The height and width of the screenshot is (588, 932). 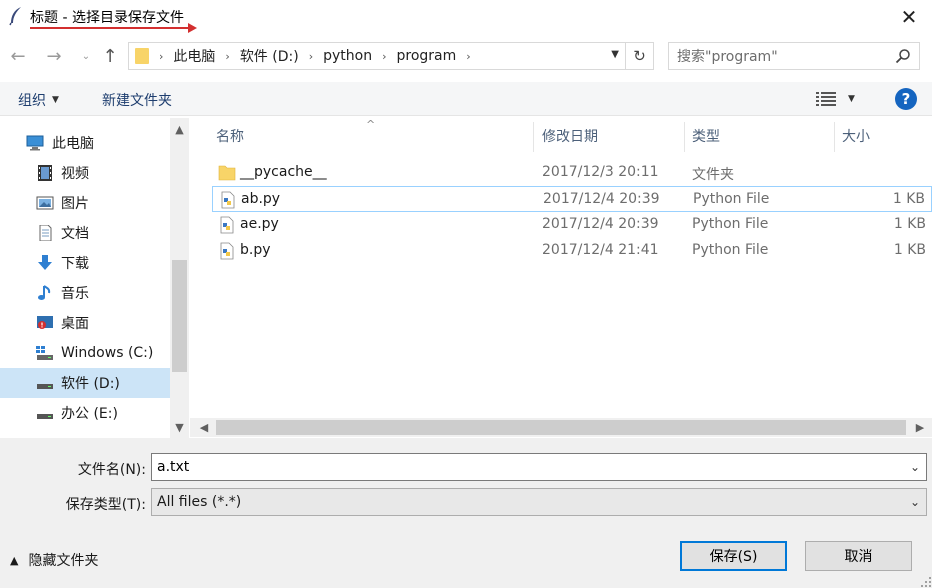 I want to click on breadcrumb-python: python, so click(x=347, y=56).